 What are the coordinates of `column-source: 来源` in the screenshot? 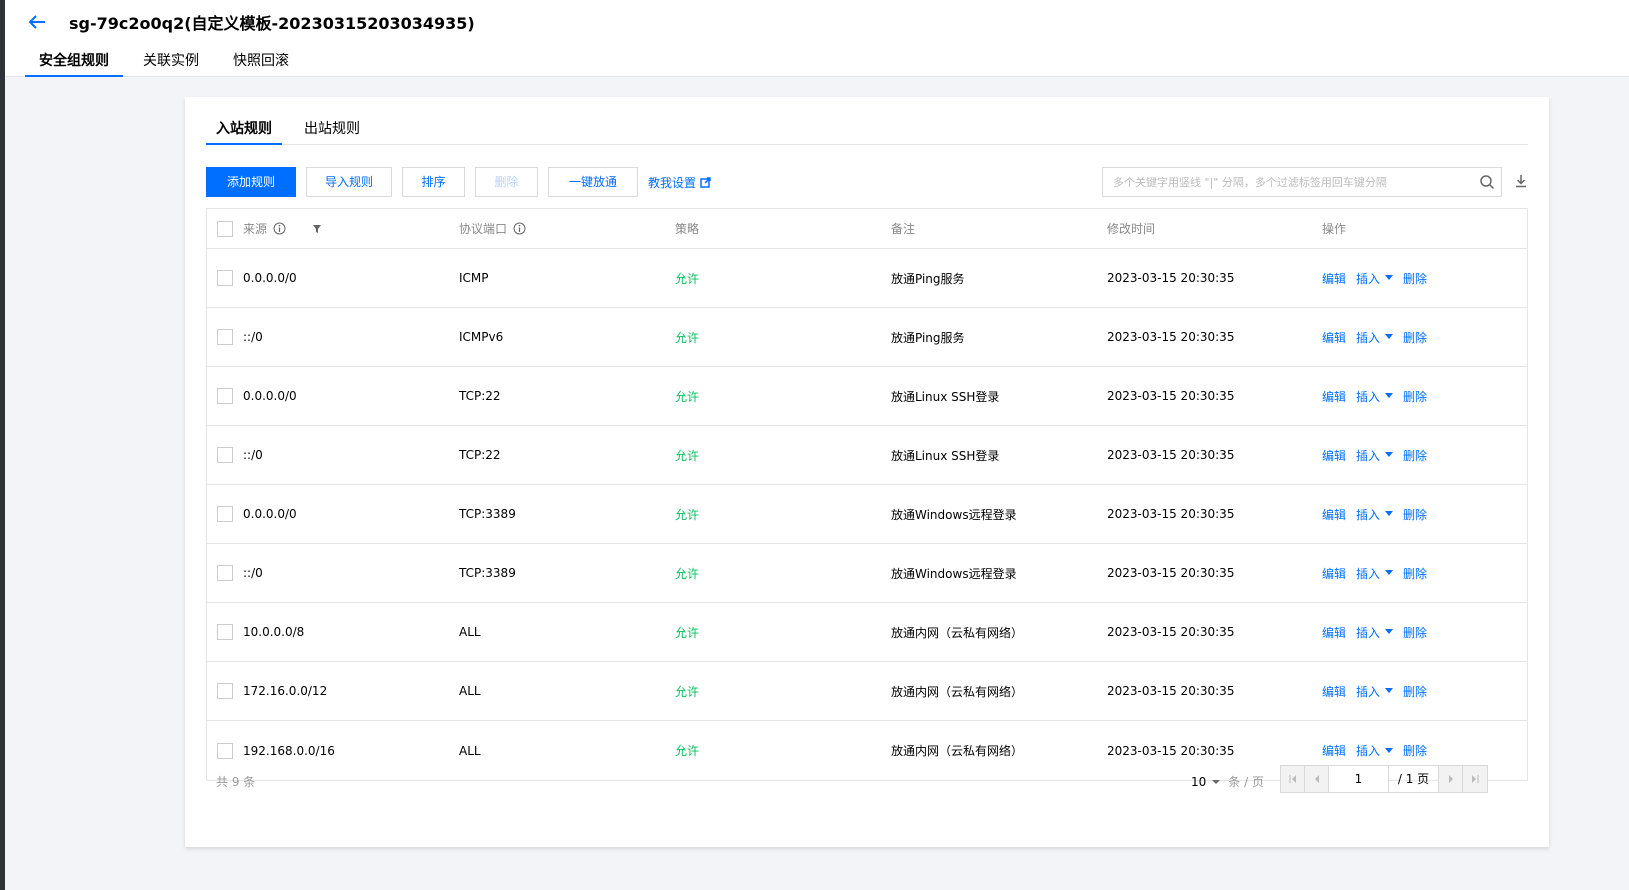 It's located at (282, 228).